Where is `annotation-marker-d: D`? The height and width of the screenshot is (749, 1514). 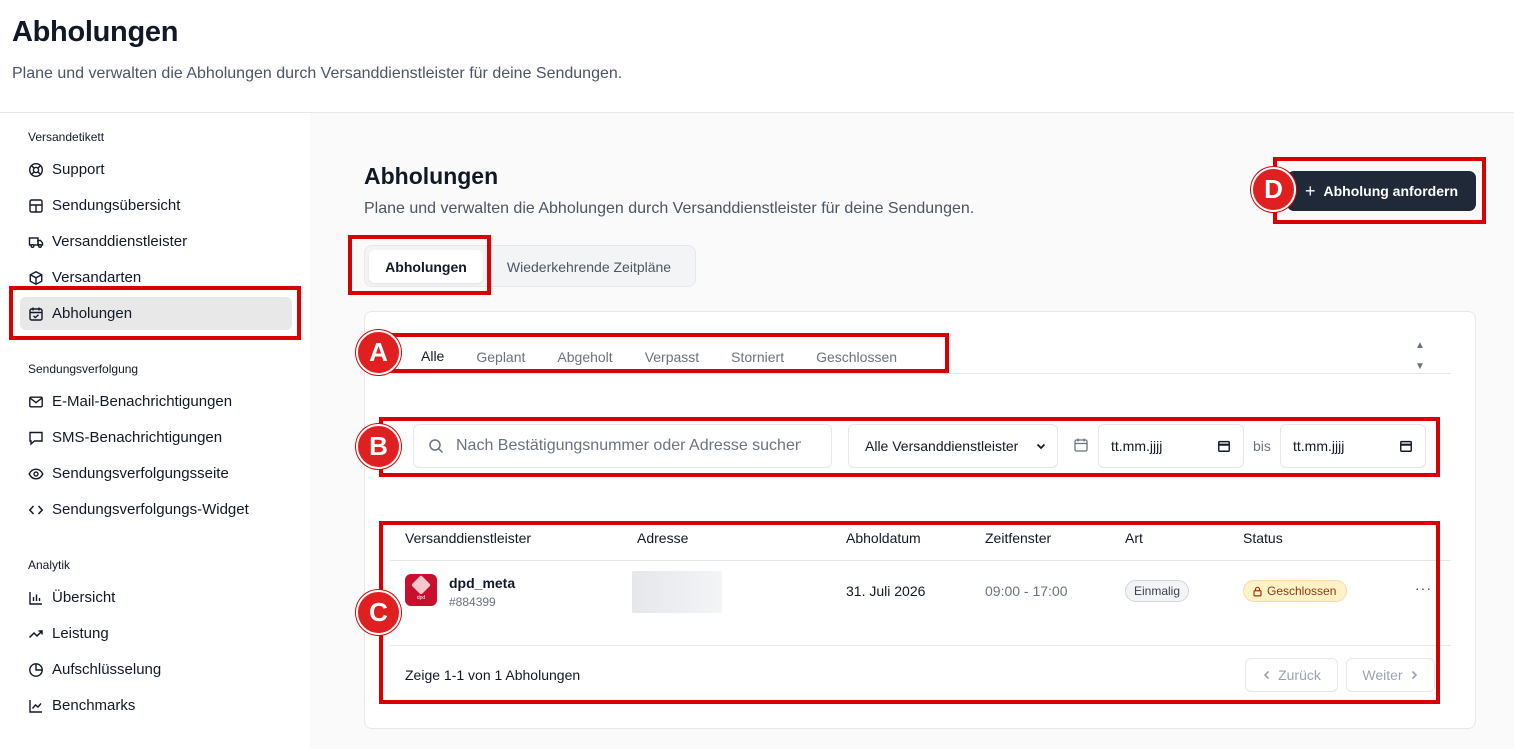
annotation-marker-d: D is located at coordinates (1273, 189).